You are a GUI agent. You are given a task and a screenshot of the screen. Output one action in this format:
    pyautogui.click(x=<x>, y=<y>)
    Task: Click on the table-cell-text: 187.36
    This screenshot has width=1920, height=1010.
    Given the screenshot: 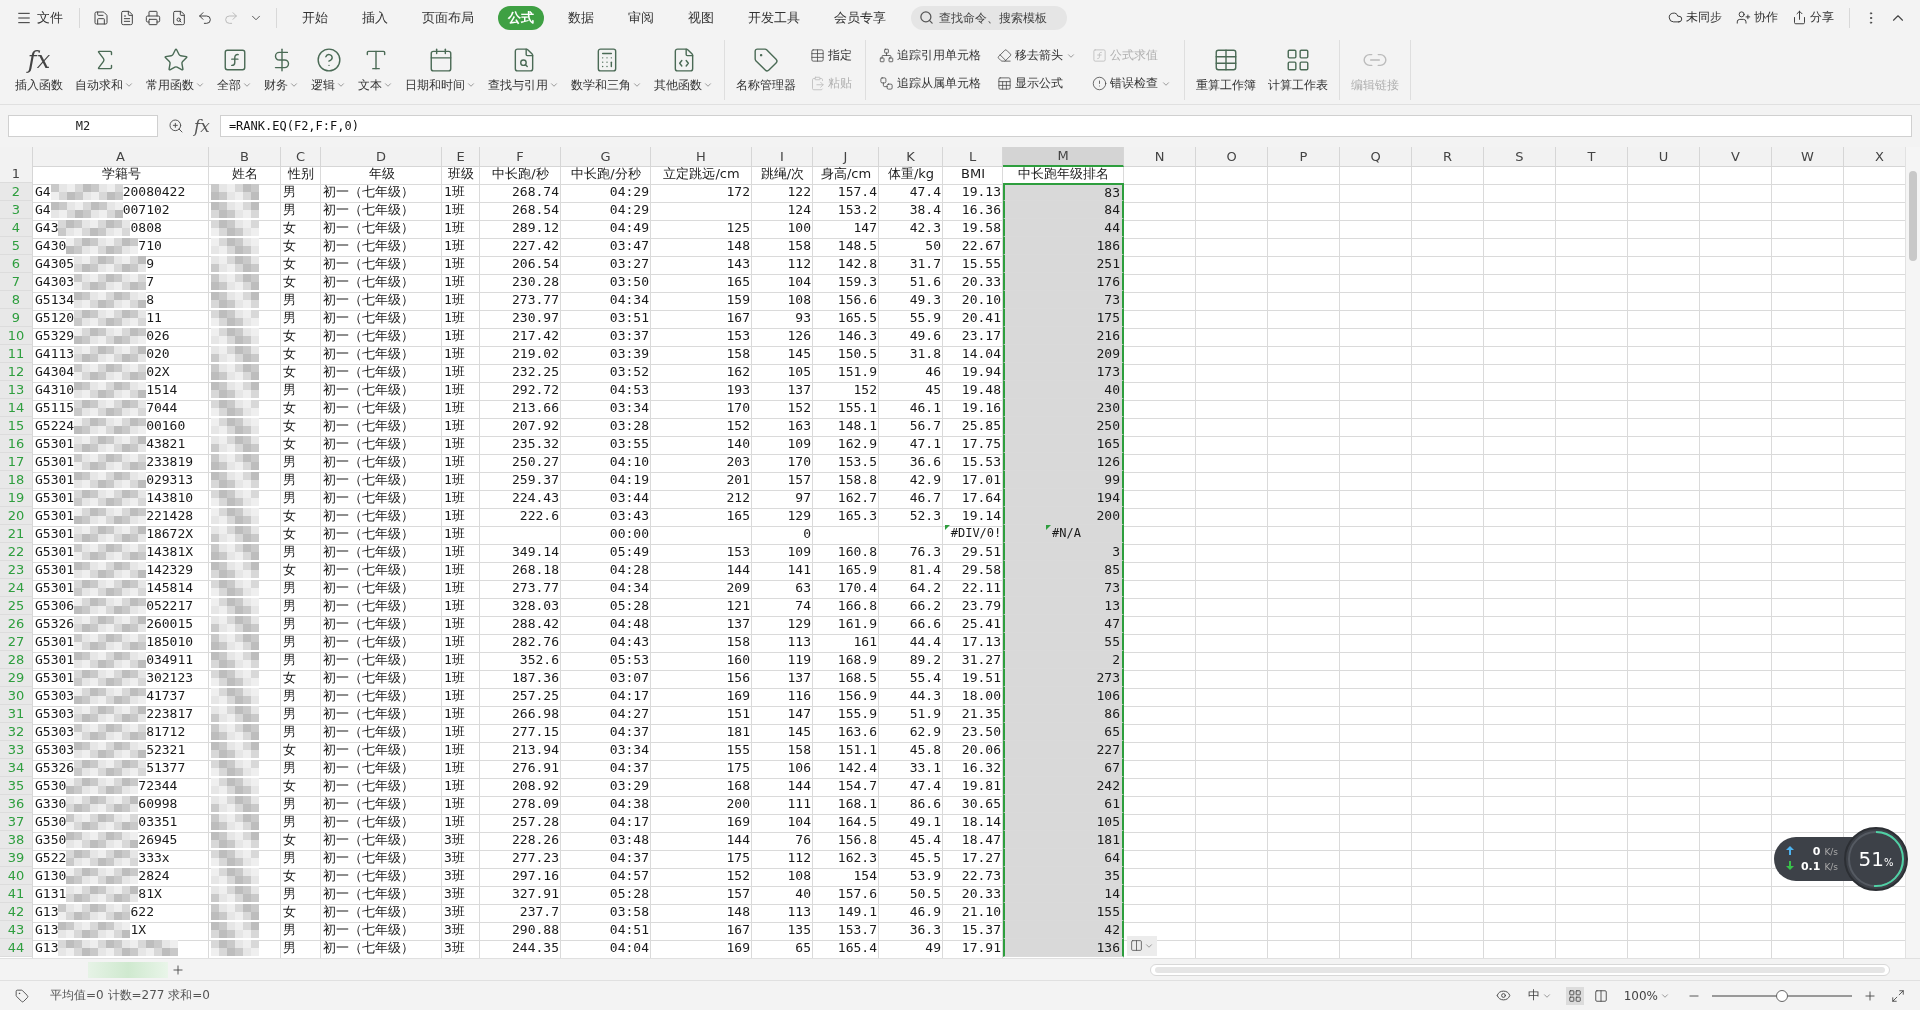 What is the action you would take?
    pyautogui.click(x=535, y=678)
    